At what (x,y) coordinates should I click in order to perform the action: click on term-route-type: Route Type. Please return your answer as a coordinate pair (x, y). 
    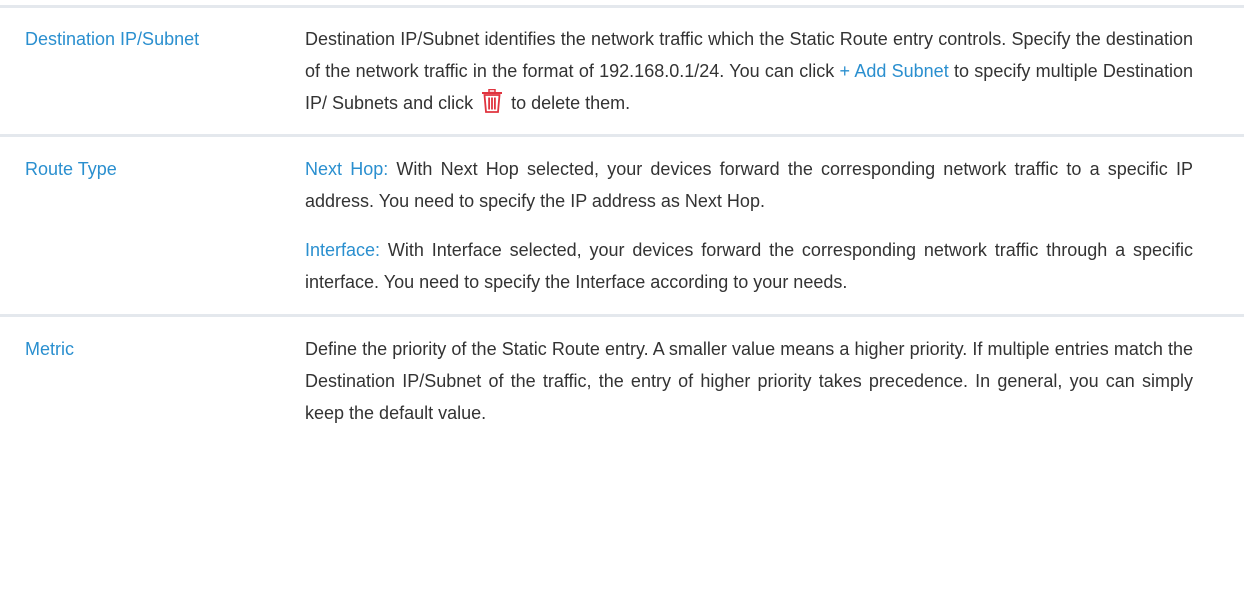
    Looking at the image, I should click on (71, 169).